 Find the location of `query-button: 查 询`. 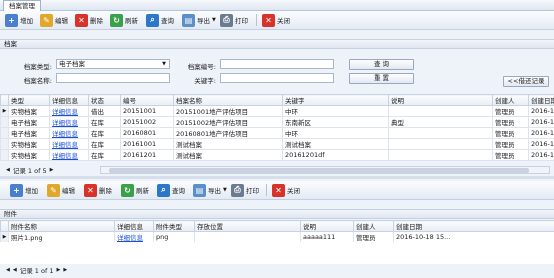

query-button: 查 询 is located at coordinates (381, 64).